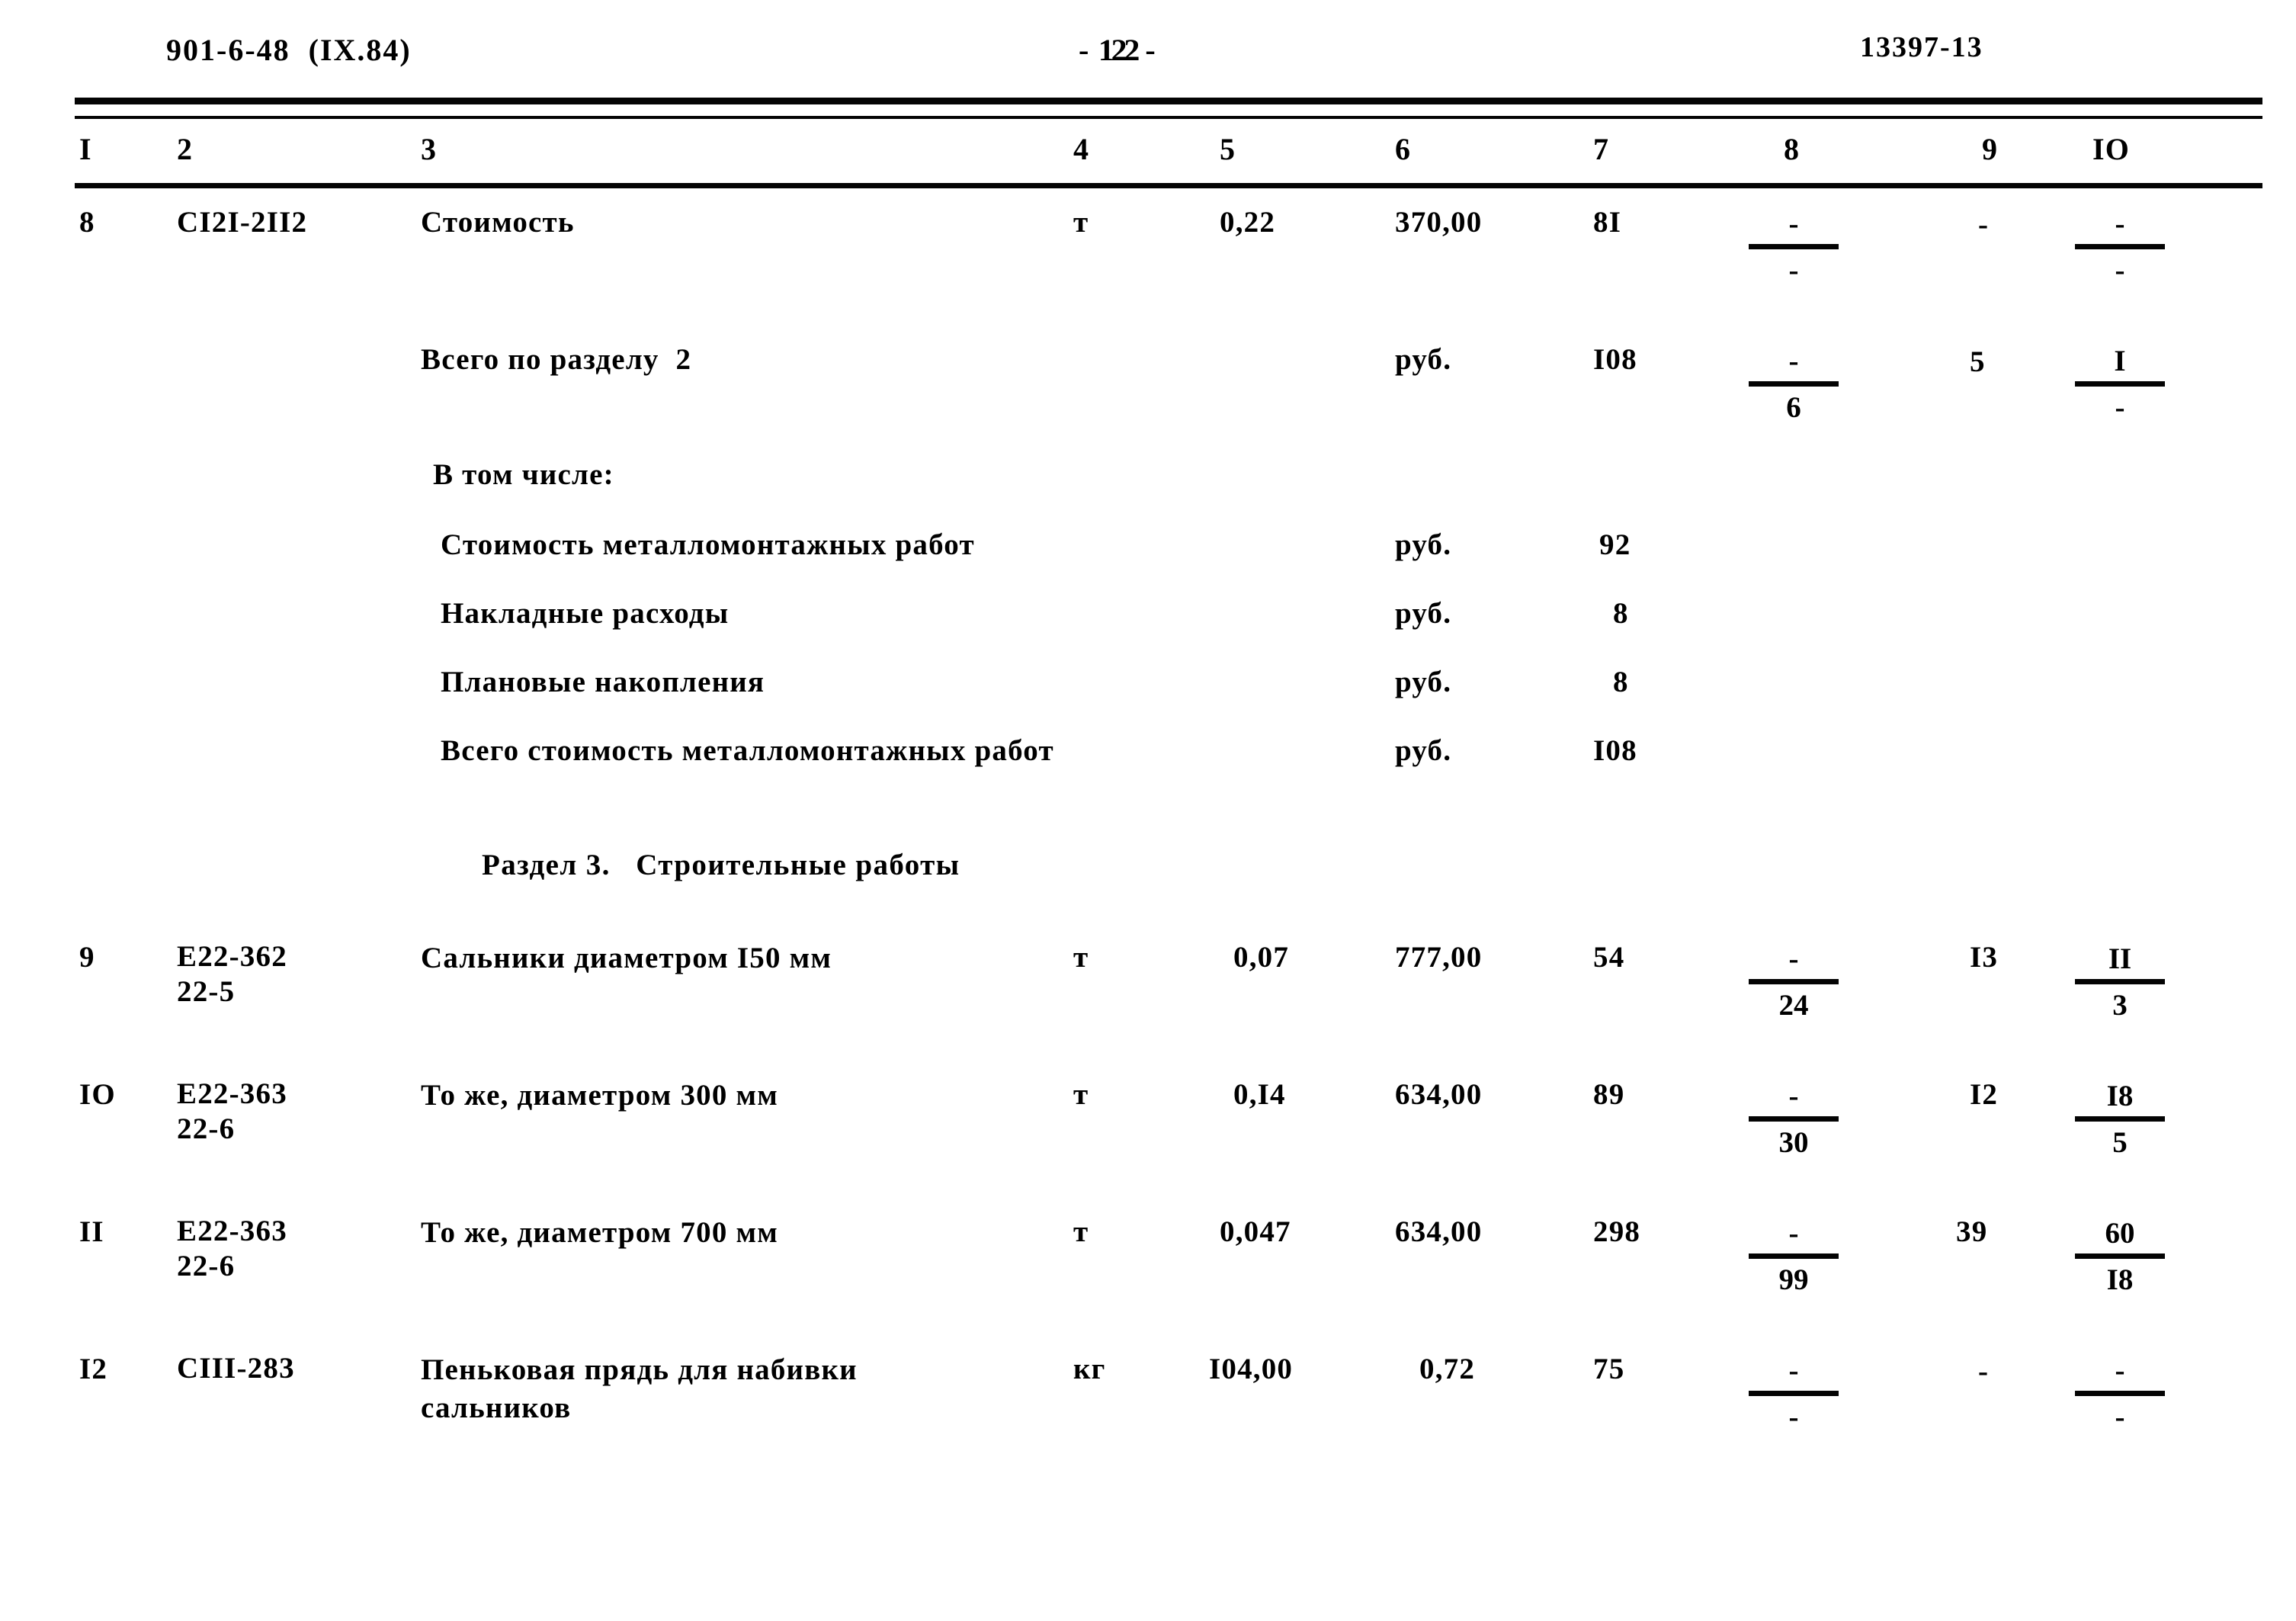 The image size is (2296, 1621). What do you see at coordinates (2119, 1120) in the screenshot?
I see `row-col10-fraction: I8 5` at bounding box center [2119, 1120].